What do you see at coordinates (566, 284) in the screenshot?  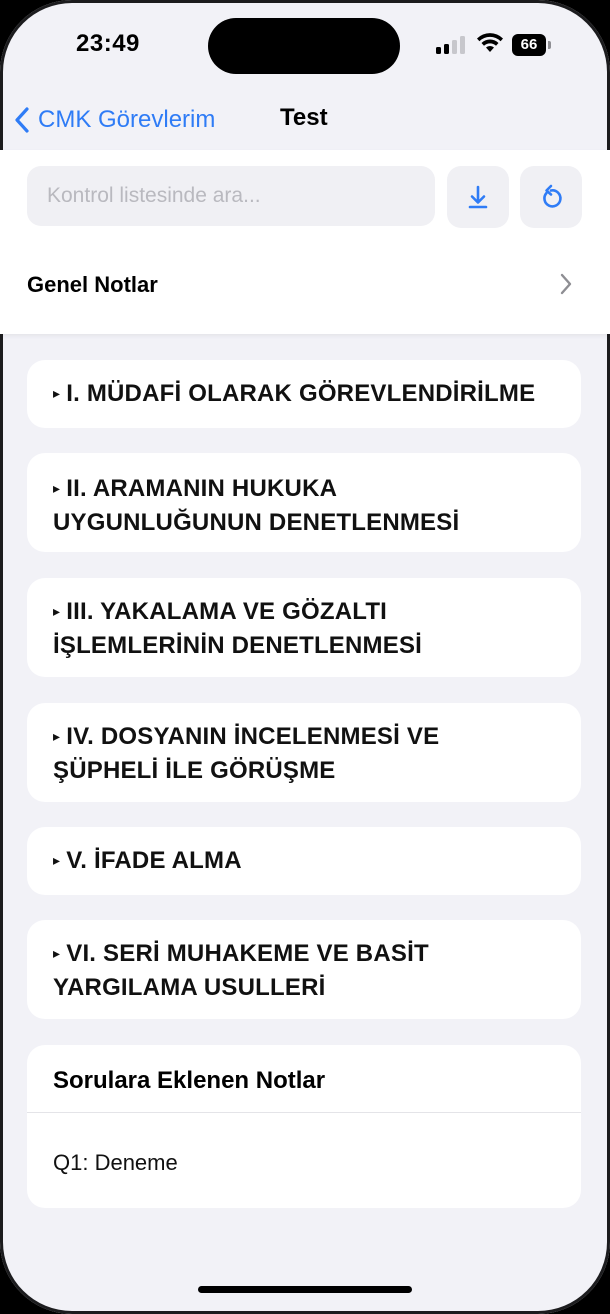 I see `chevron-right-icon` at bounding box center [566, 284].